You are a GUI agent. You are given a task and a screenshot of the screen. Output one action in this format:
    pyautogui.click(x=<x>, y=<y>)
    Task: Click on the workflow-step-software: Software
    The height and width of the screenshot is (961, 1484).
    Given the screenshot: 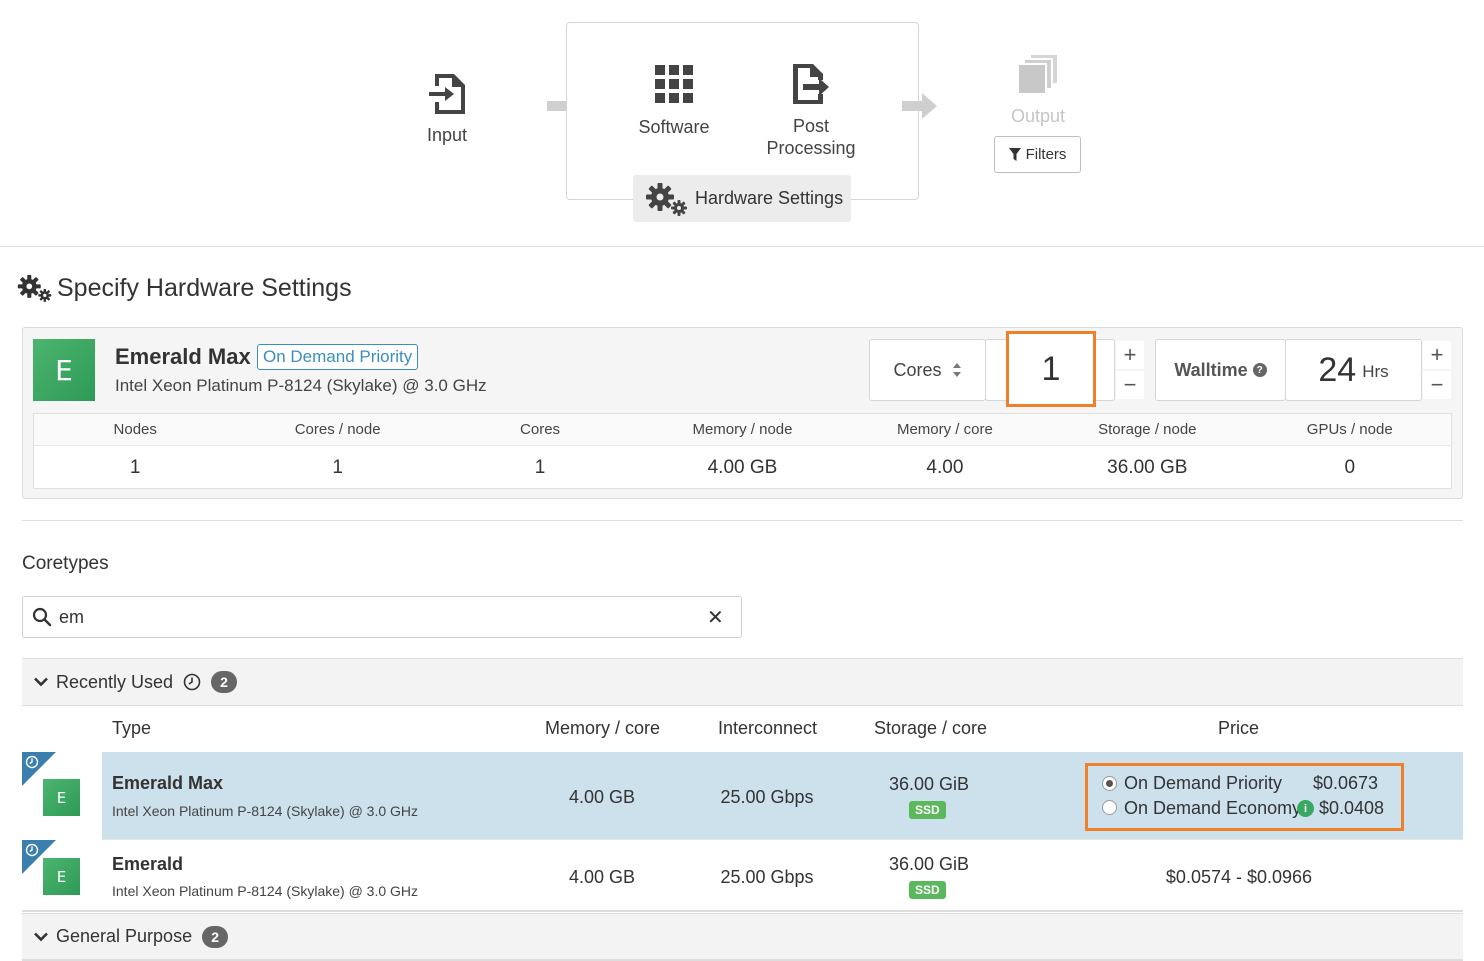 What is the action you would take?
    pyautogui.click(x=674, y=101)
    